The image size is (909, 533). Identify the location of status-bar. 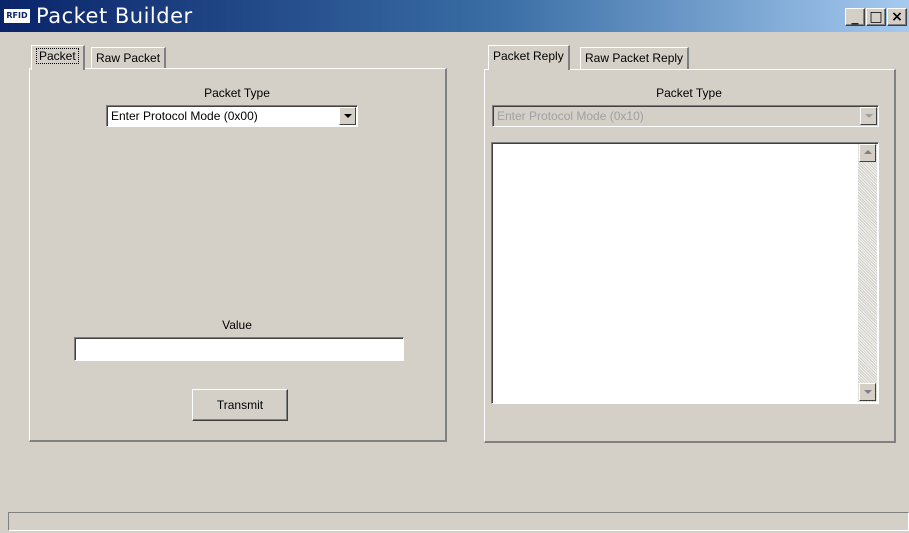
(458, 521).